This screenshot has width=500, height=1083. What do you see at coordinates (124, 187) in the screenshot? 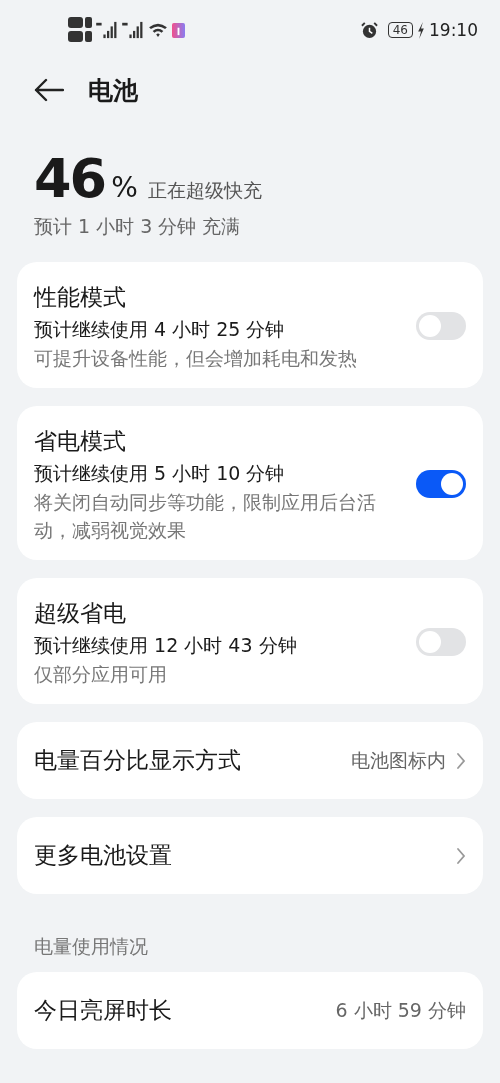
I see `percent-sign: %` at bounding box center [124, 187].